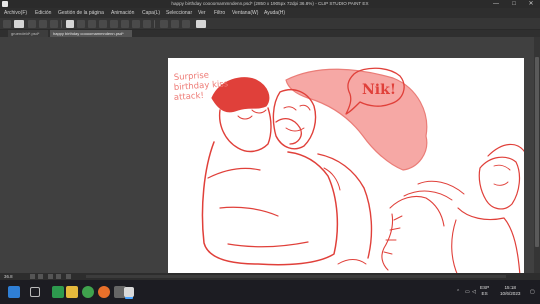 This screenshot has width=540, height=304. I want to click on xbox-icon, so click(58, 292).